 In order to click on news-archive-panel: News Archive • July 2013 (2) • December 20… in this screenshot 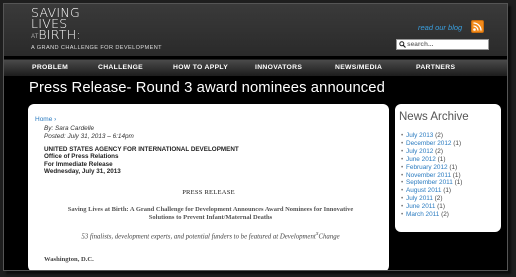, I will do `click(448, 168)`.